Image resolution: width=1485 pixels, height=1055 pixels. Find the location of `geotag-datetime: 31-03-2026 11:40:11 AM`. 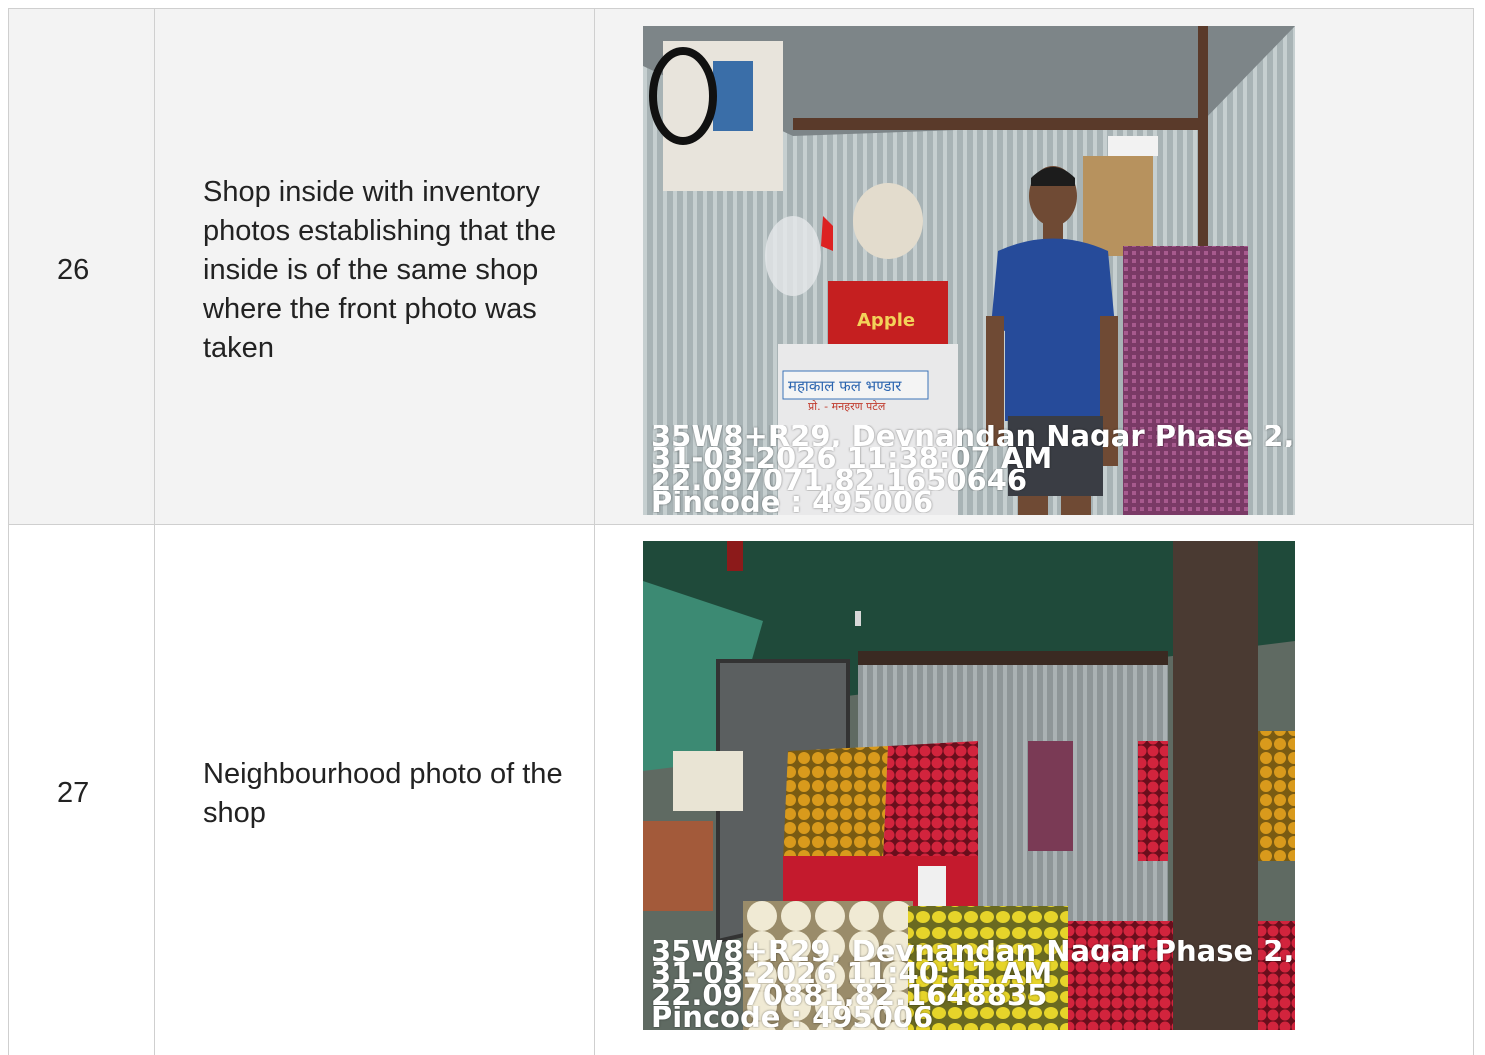

geotag-datetime: 31-03-2026 11:40:11 AM is located at coordinates (852, 973).